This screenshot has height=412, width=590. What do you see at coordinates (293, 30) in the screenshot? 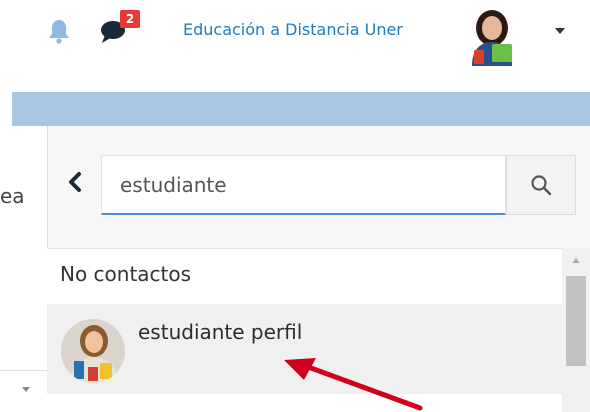
I see `user-name-link: Educación a Distancia Uner` at bounding box center [293, 30].